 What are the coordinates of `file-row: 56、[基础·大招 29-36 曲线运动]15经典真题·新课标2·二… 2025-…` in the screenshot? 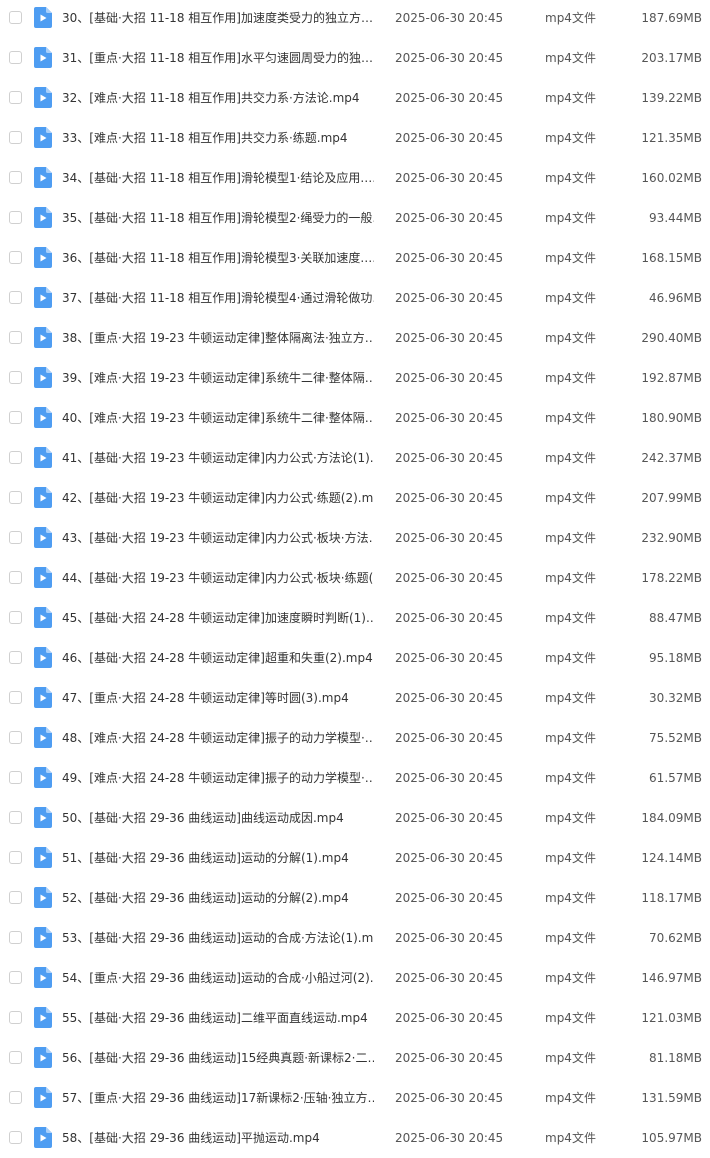 It's located at (355, 1058).